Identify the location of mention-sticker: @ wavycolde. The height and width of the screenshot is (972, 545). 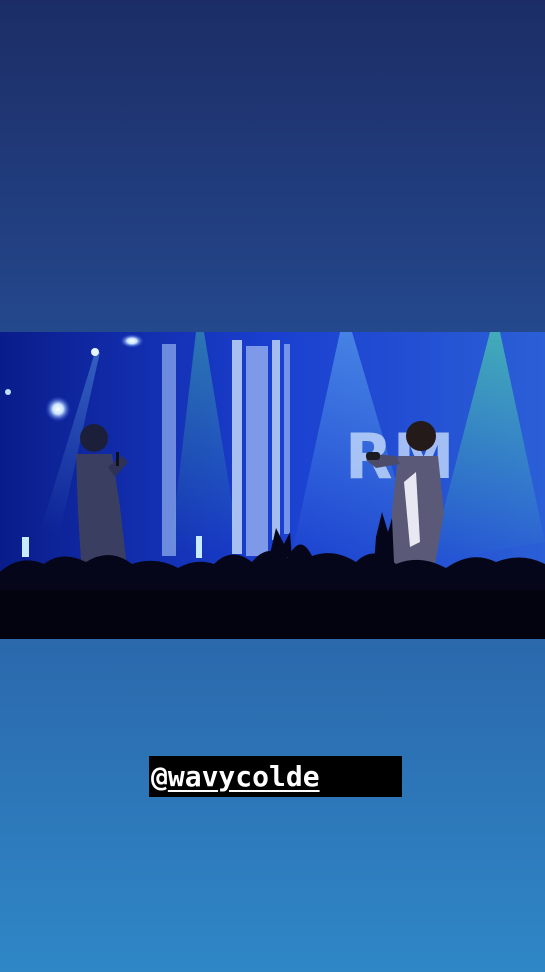
(275, 776).